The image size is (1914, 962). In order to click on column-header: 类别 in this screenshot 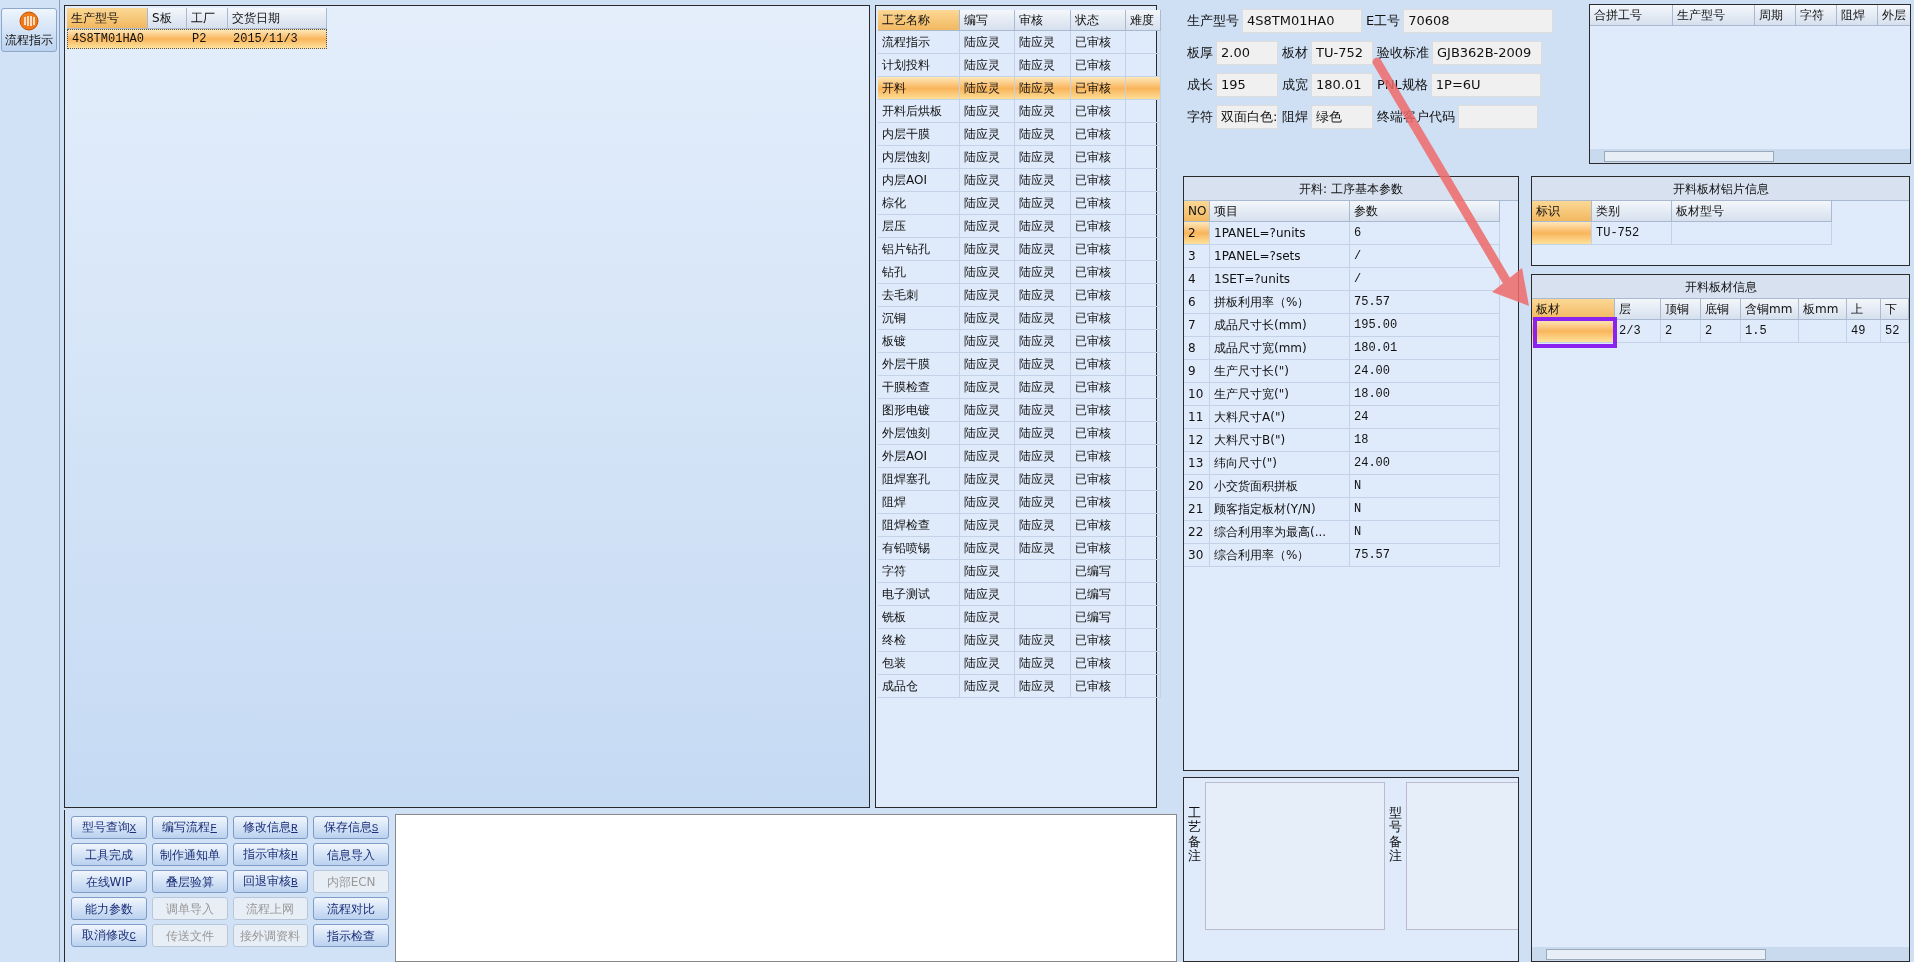, I will do `click(1632, 211)`.